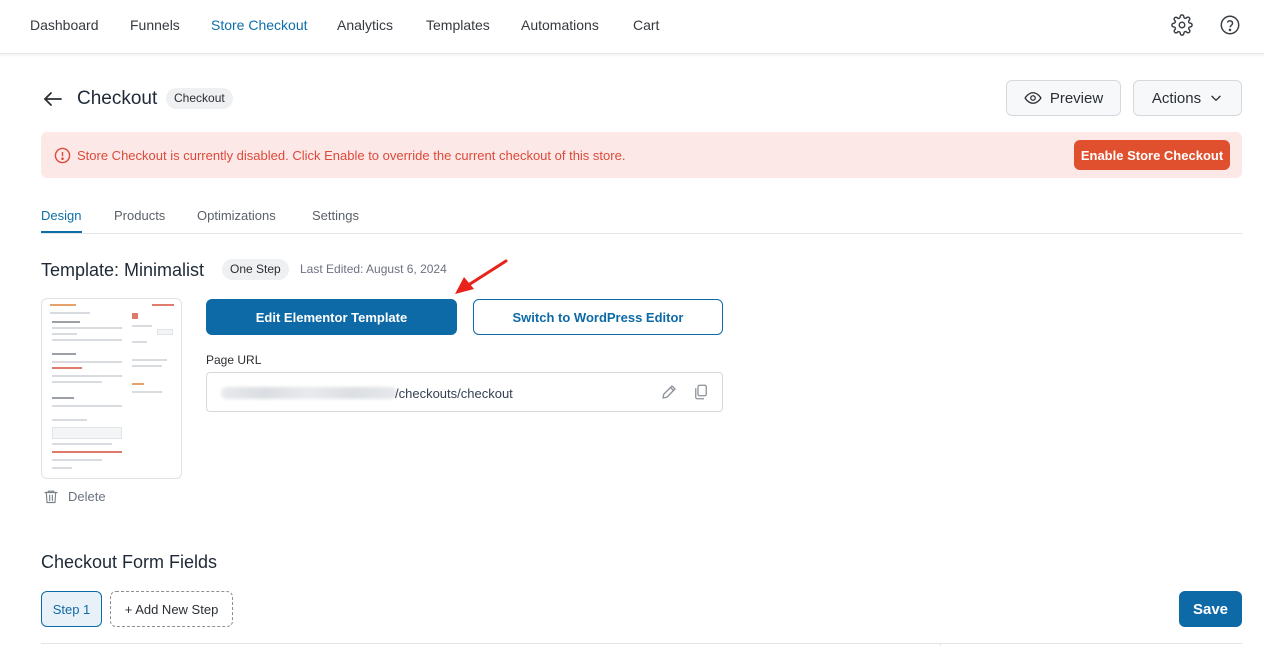 The height and width of the screenshot is (646, 1264). I want to click on design-tabs: Design Products Optimizations Settings, so click(641, 217).